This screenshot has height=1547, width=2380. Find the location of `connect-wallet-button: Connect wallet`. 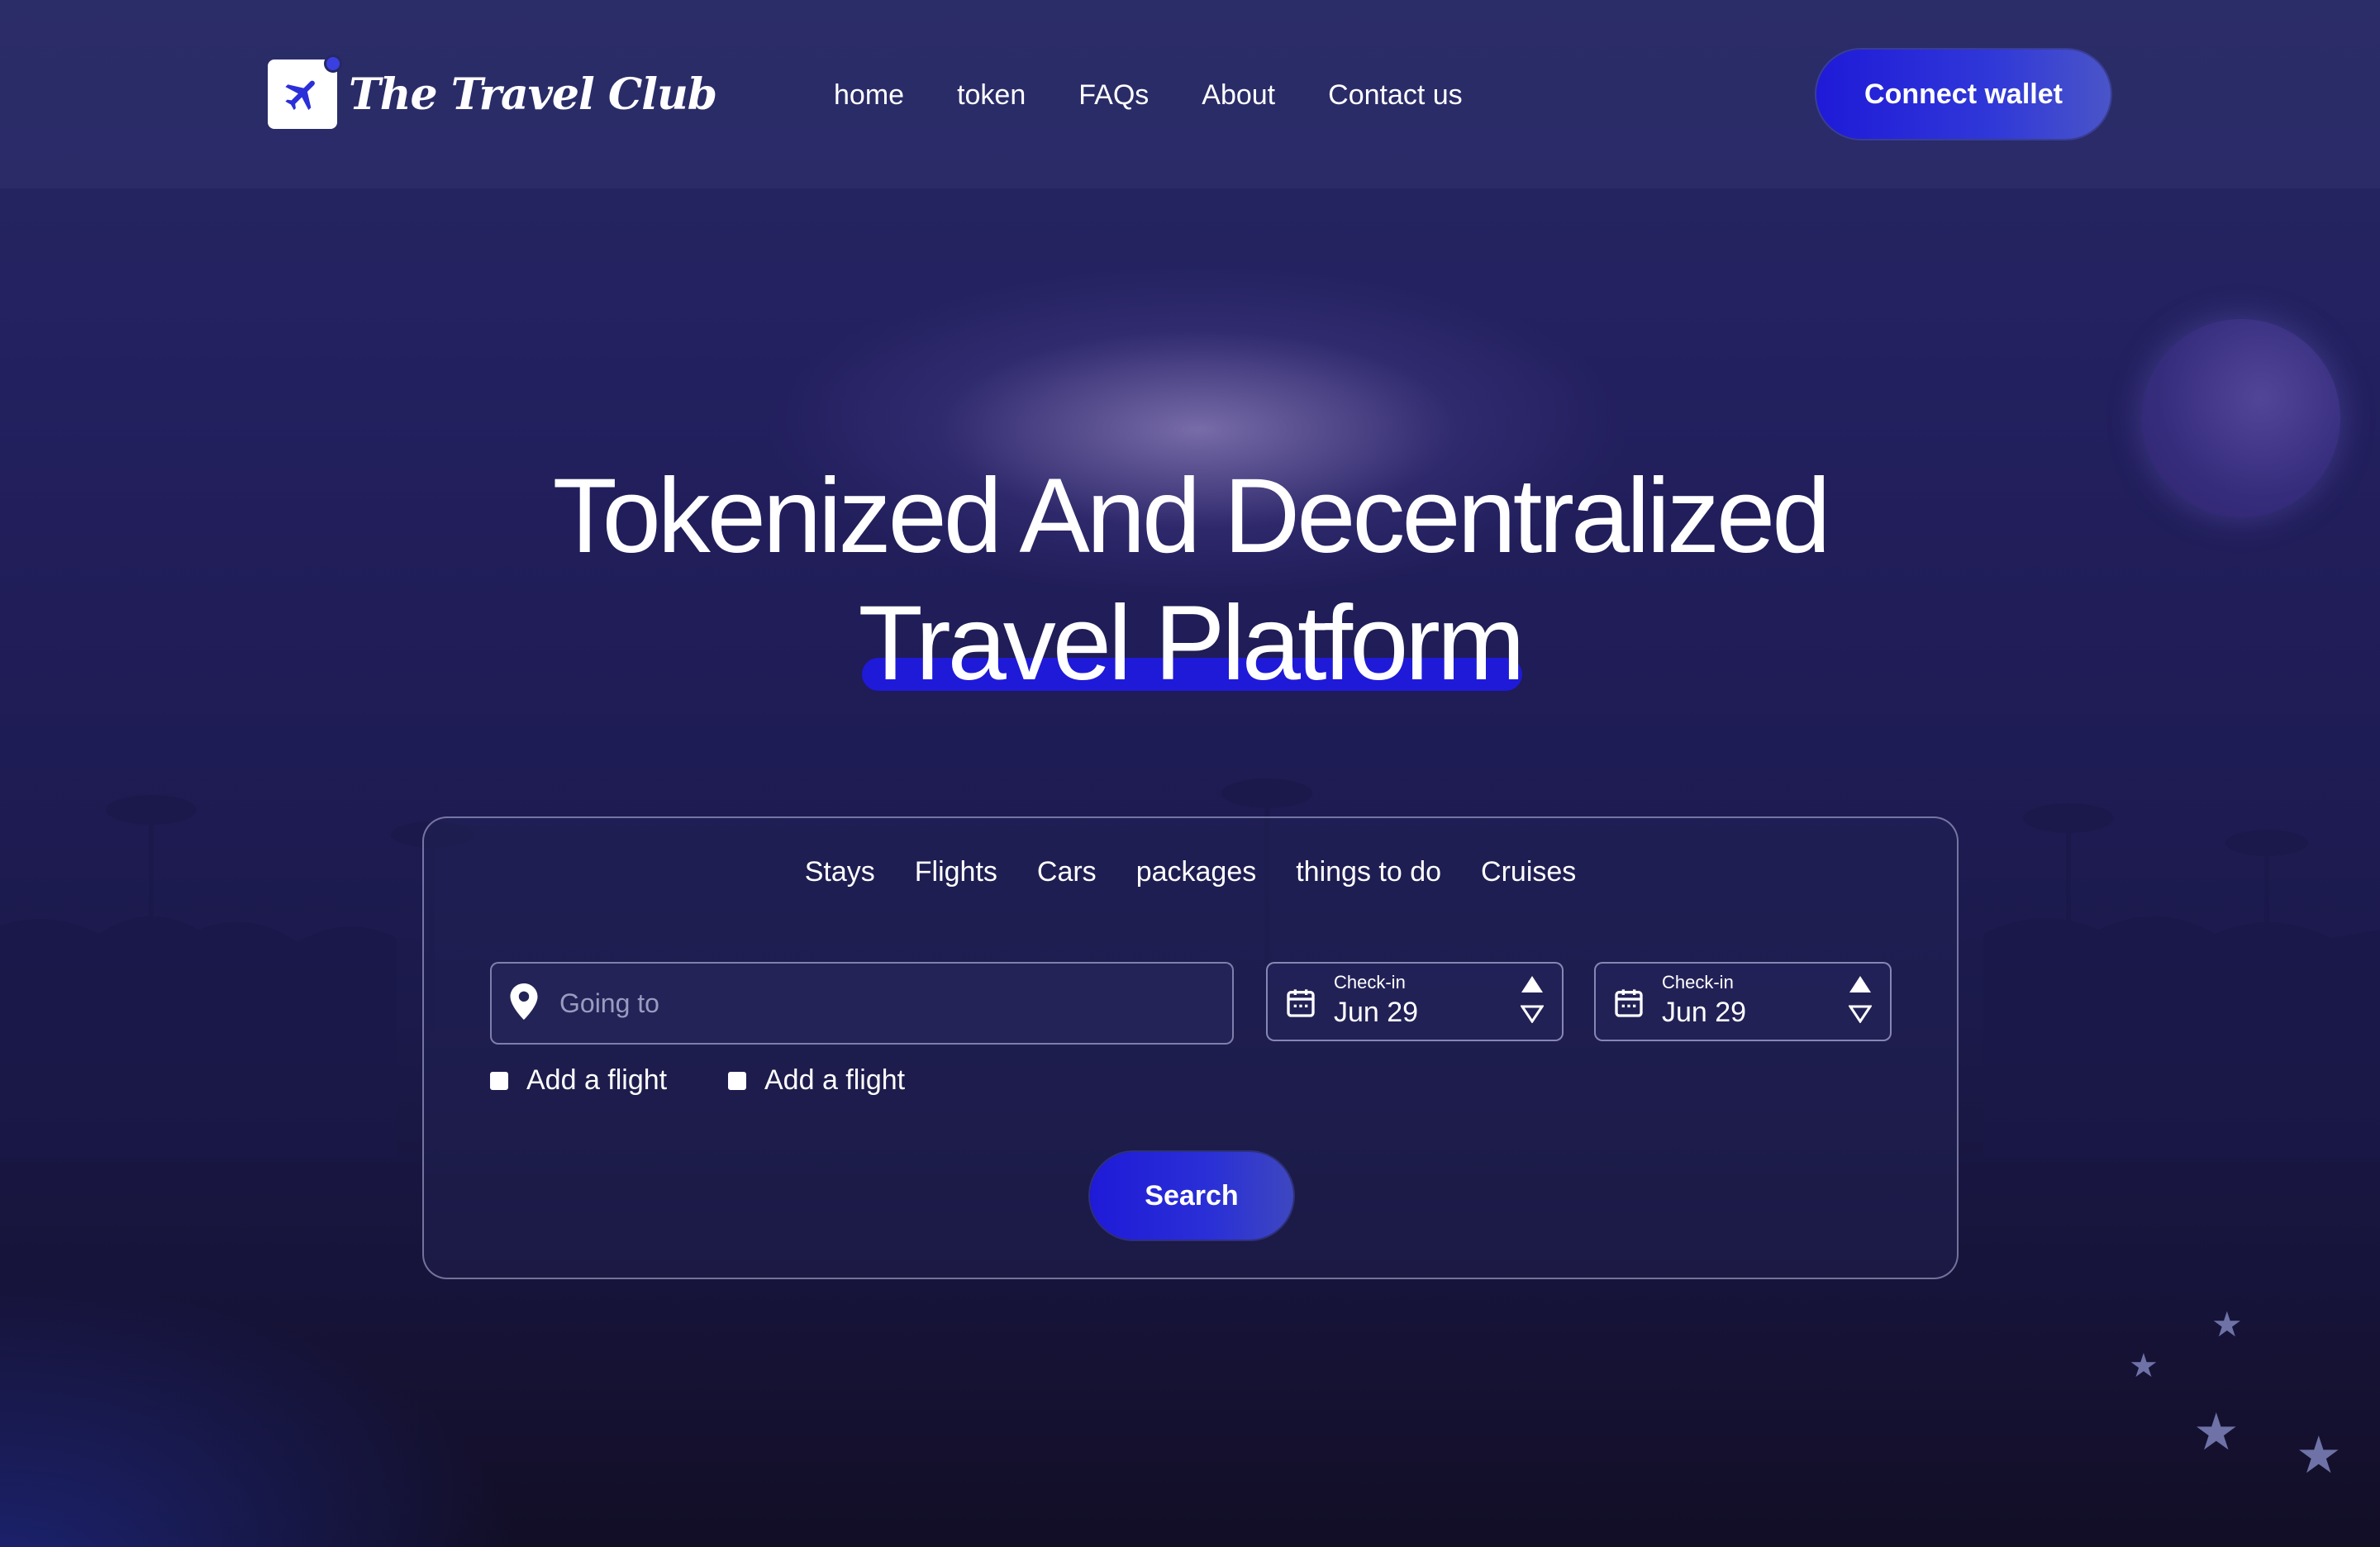

connect-wallet-button: Connect wallet is located at coordinates (1963, 94).